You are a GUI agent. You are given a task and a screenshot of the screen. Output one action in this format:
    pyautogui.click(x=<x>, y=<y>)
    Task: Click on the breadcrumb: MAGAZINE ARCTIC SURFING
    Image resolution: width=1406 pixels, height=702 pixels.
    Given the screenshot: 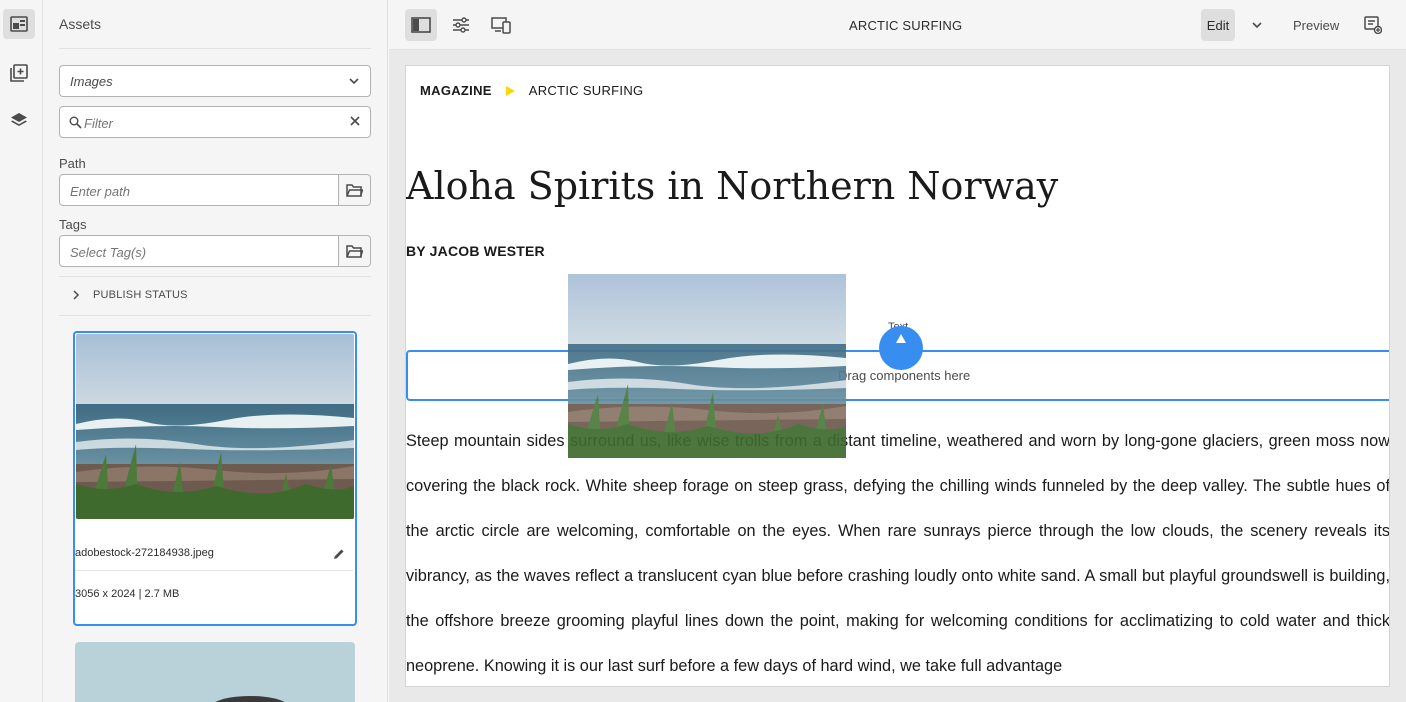 What is the action you would take?
    pyautogui.click(x=531, y=90)
    